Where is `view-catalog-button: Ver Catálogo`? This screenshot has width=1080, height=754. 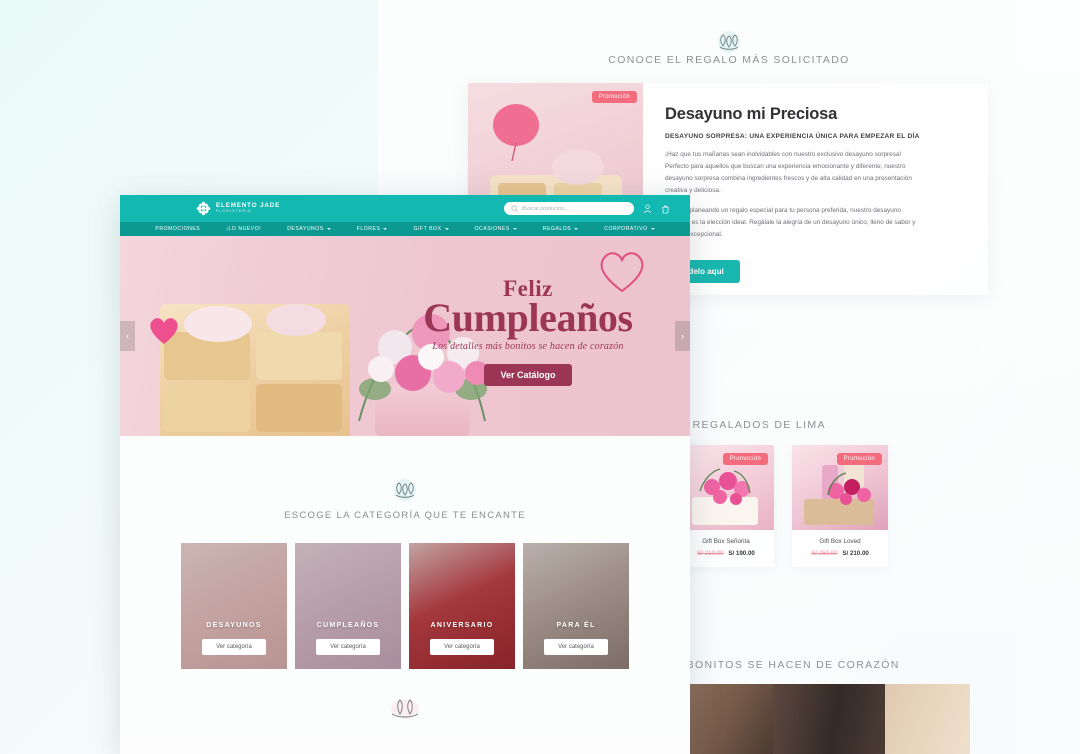 view-catalog-button: Ver Catálogo is located at coordinates (528, 374).